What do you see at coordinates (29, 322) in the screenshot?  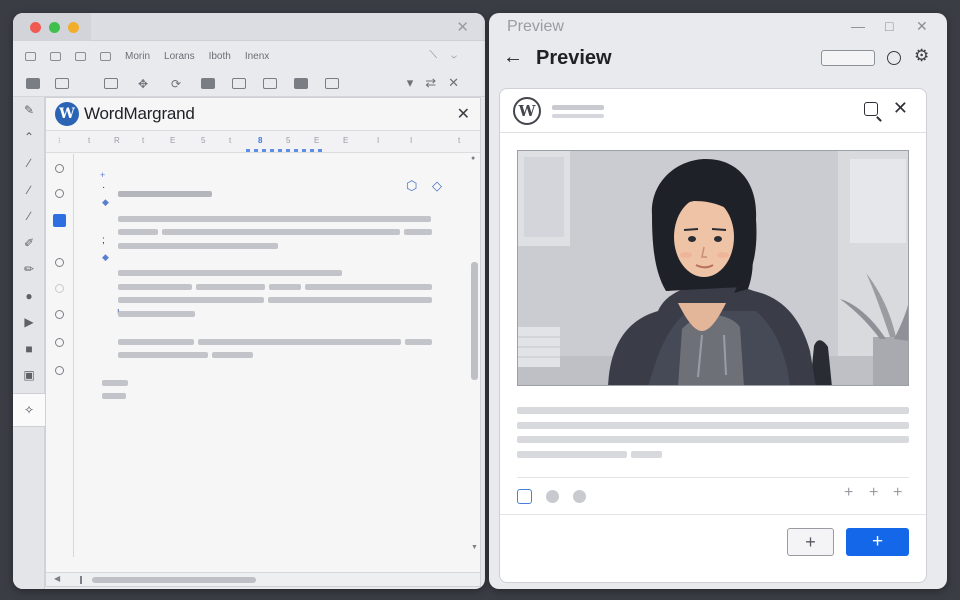 I see `play-icon: ▶` at bounding box center [29, 322].